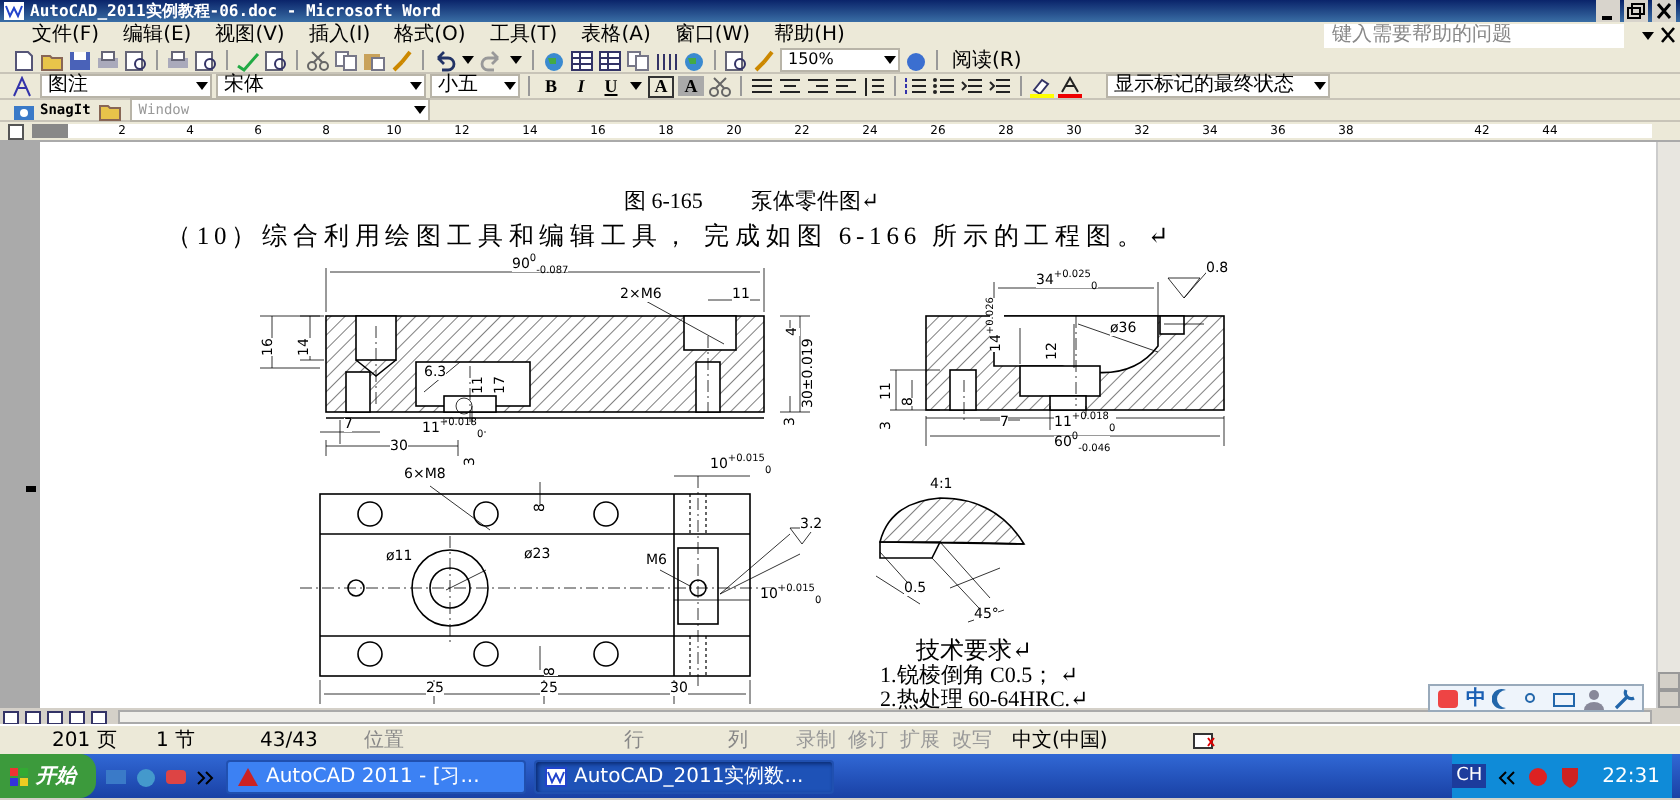 The width and height of the screenshot is (1680, 800). Describe the element at coordinates (846, 86) in the screenshot. I see `align-left-icon` at that location.